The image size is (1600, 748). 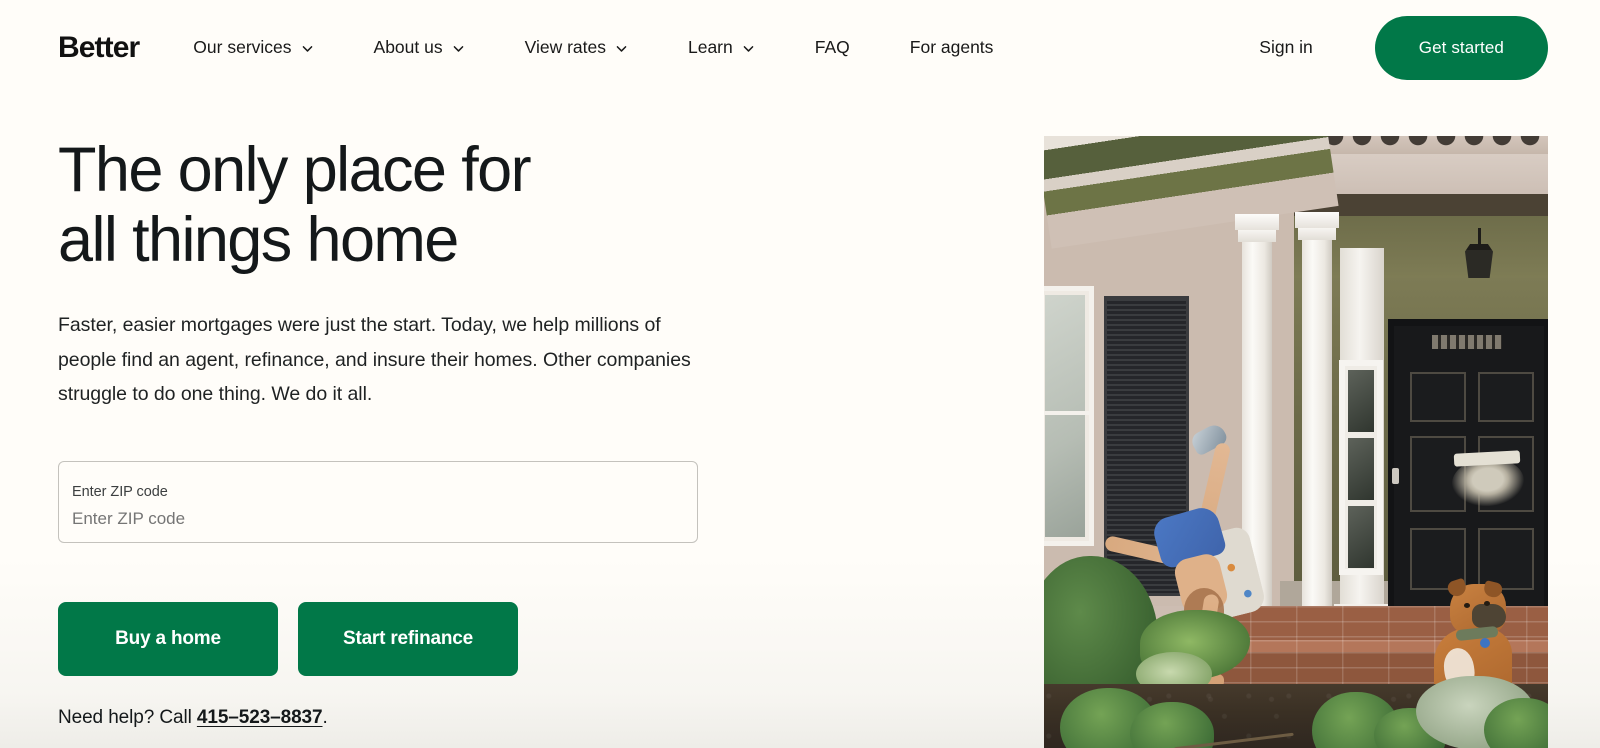 I want to click on nav-item-about-us: About us, so click(x=419, y=47).